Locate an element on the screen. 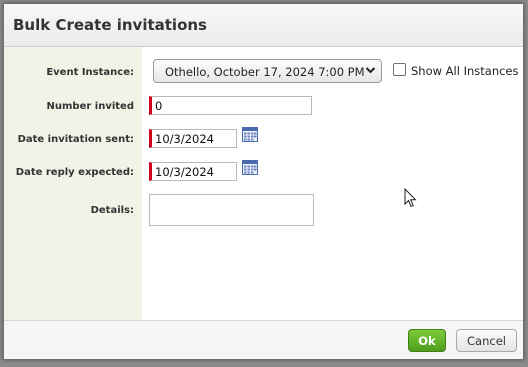  number-invited-input: 0 is located at coordinates (230, 105).